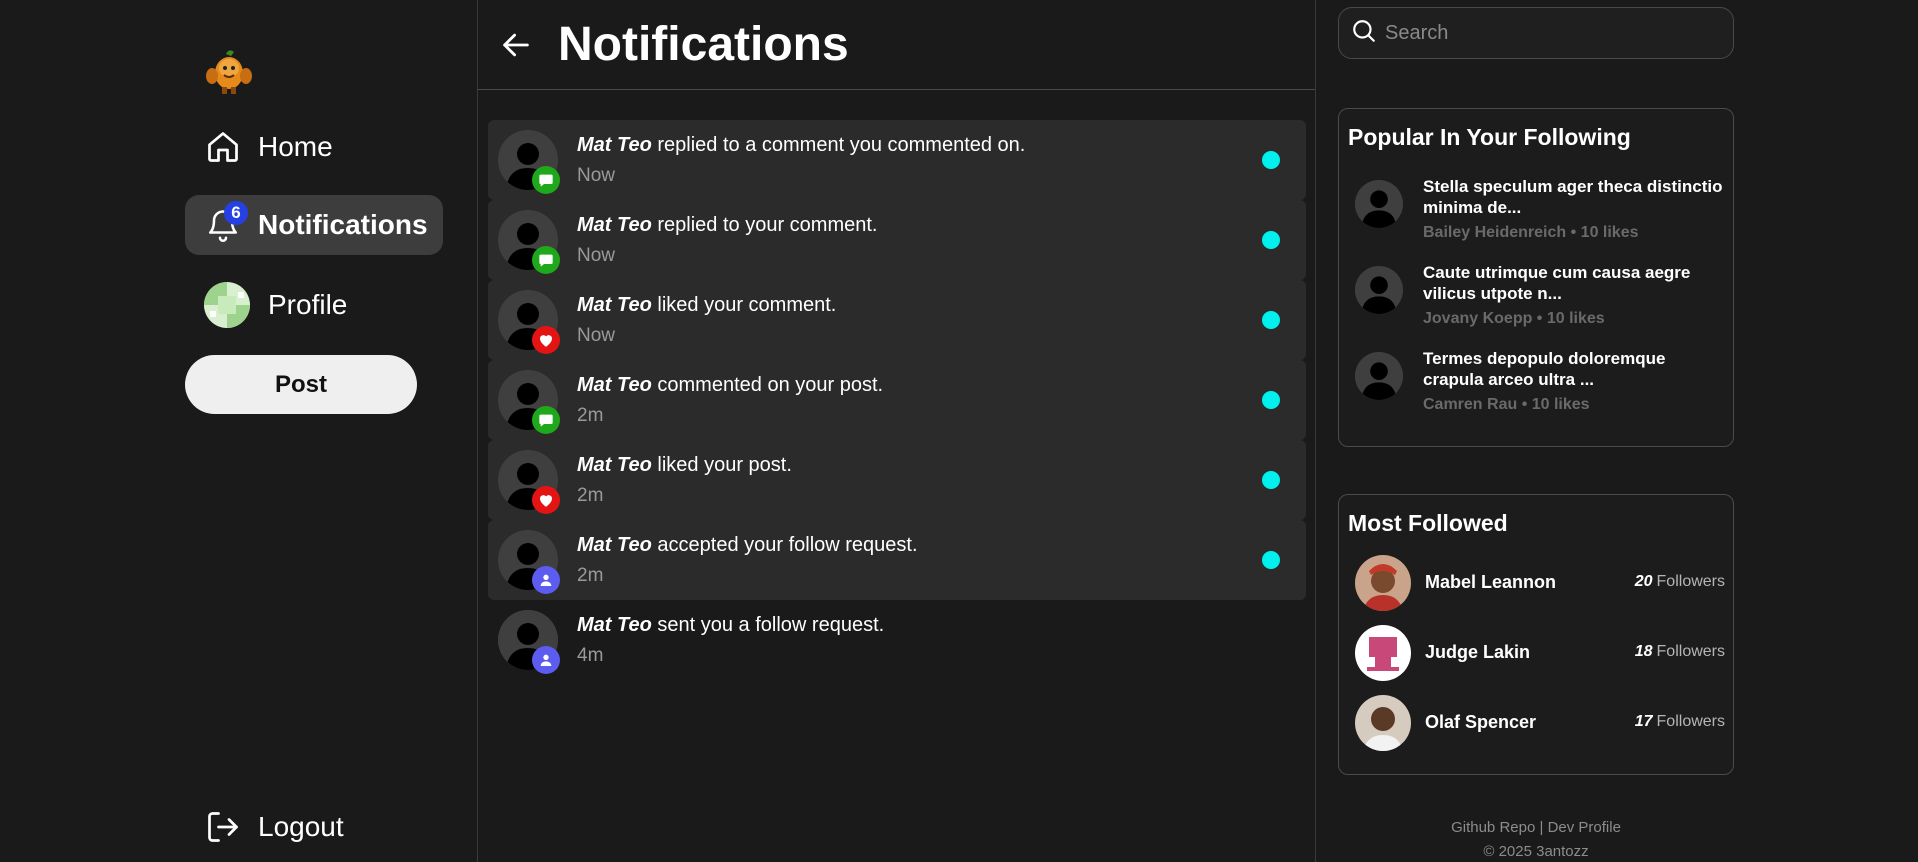  What do you see at coordinates (896, 45) in the screenshot?
I see `page-header: Notifications` at bounding box center [896, 45].